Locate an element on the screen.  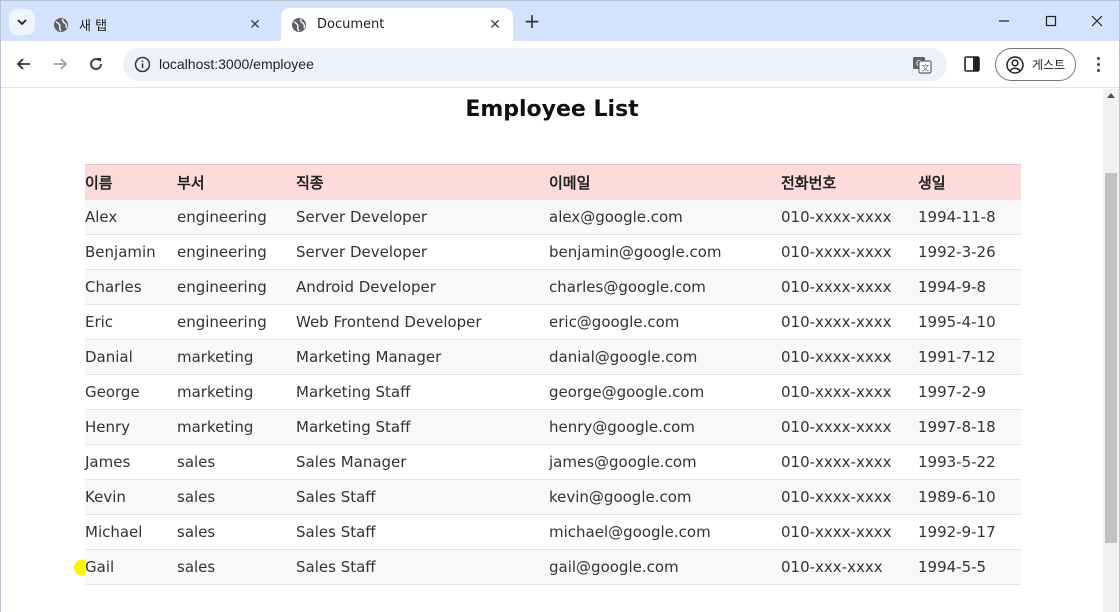
close-window-button is located at coordinates (1097, 21).